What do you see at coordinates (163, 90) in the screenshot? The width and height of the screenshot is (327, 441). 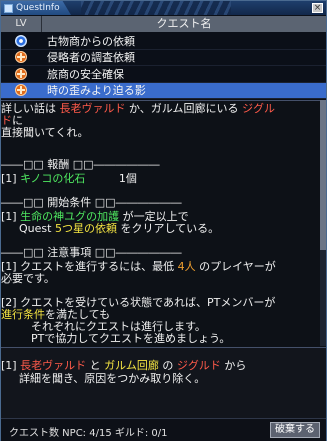 I see `quest-row-selected: 時の歪みより迫る影` at bounding box center [163, 90].